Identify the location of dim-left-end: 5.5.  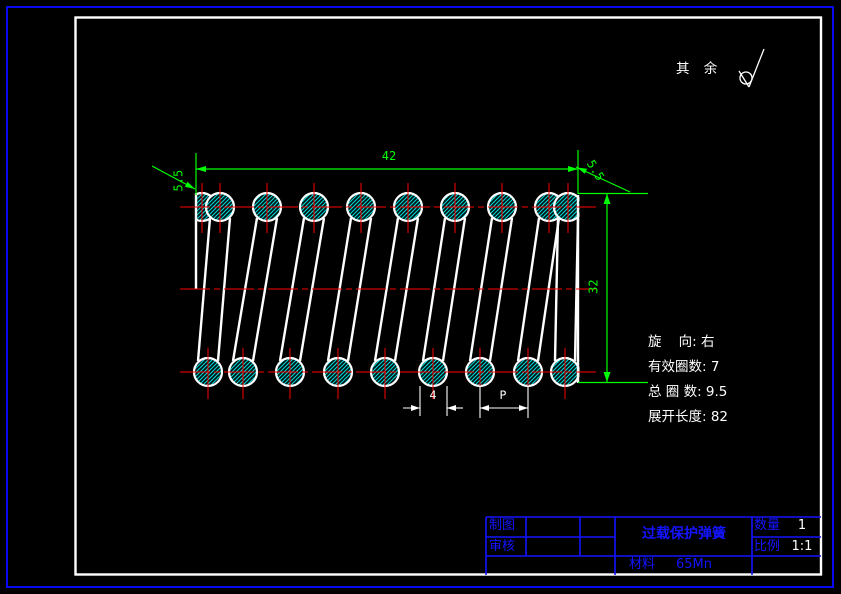
(178, 180).